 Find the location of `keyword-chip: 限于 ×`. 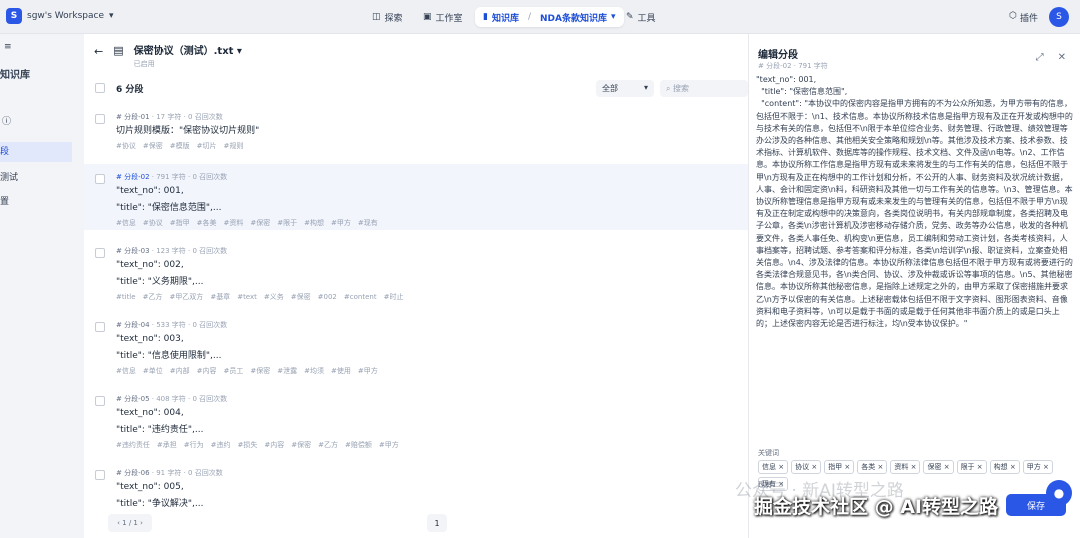

keyword-chip: 限于 × is located at coordinates (971, 467).